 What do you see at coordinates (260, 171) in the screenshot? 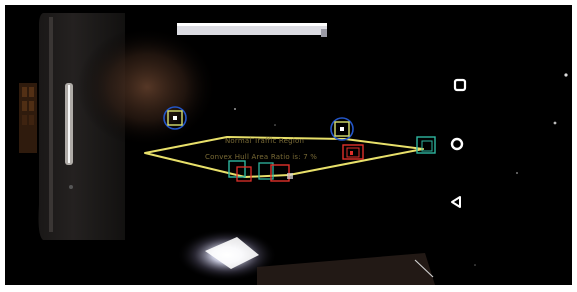
I see `detection-box-cluster-bottom` at bounding box center [260, 171].